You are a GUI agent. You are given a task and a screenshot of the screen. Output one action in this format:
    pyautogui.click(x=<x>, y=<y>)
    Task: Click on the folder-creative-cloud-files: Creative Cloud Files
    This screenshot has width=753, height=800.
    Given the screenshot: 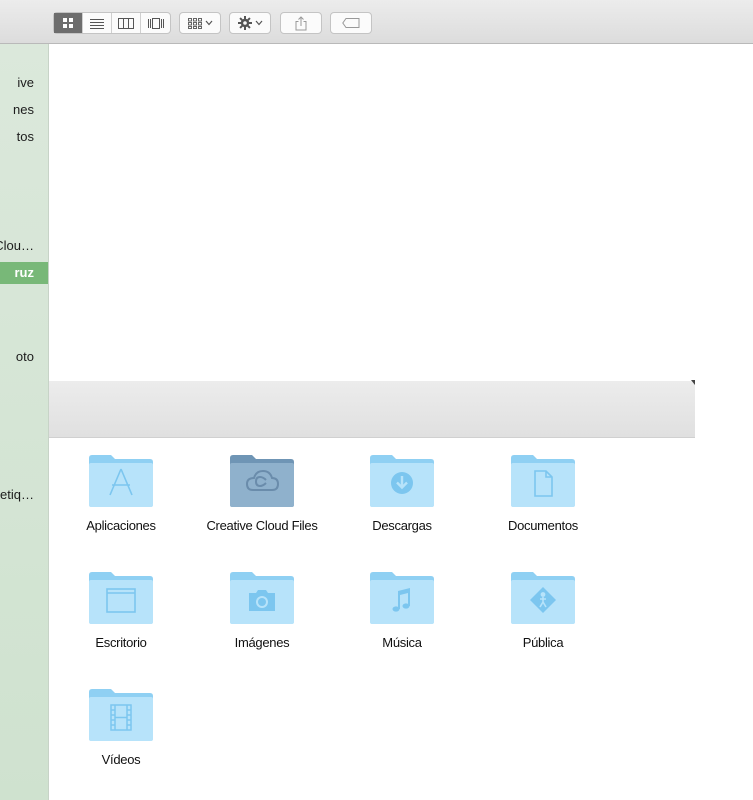 What is the action you would take?
    pyautogui.click(x=262, y=493)
    